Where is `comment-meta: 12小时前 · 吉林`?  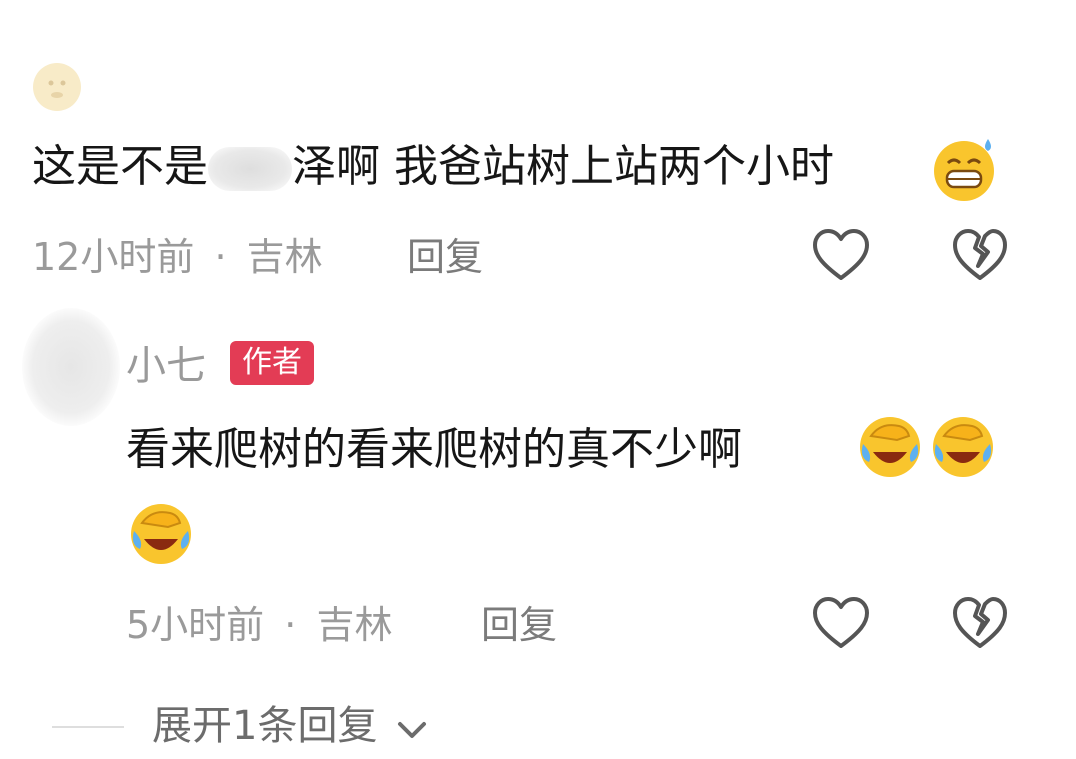 comment-meta: 12小时前 · 吉林 is located at coordinates (177, 257).